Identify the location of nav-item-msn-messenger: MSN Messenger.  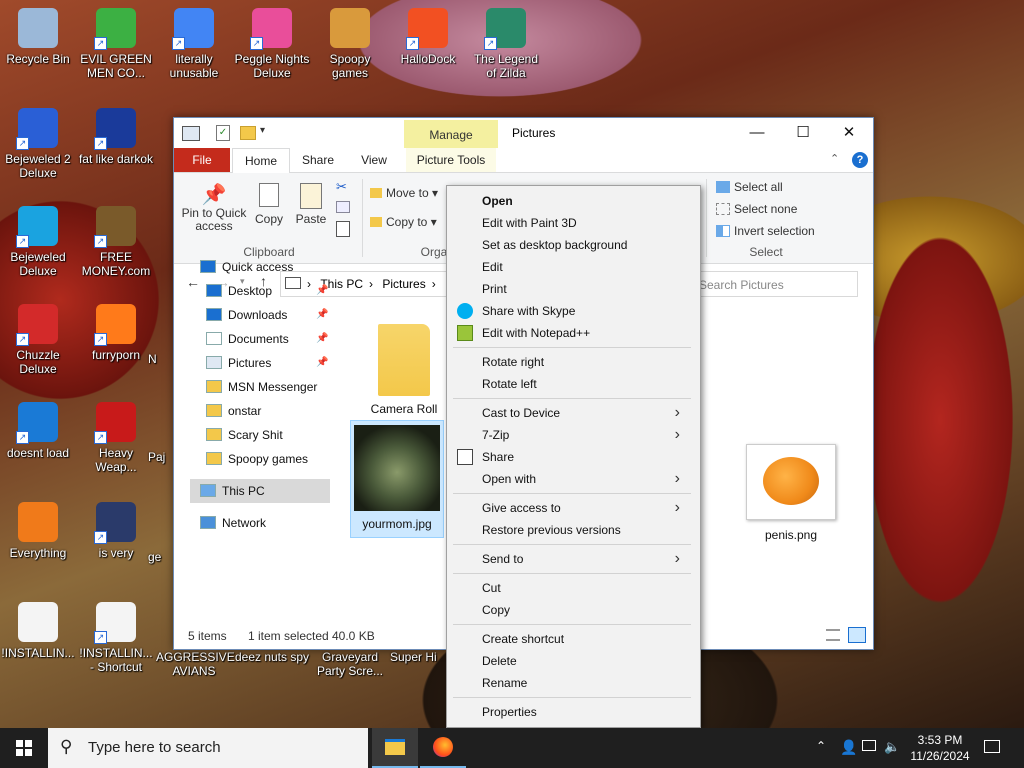
(261, 387).